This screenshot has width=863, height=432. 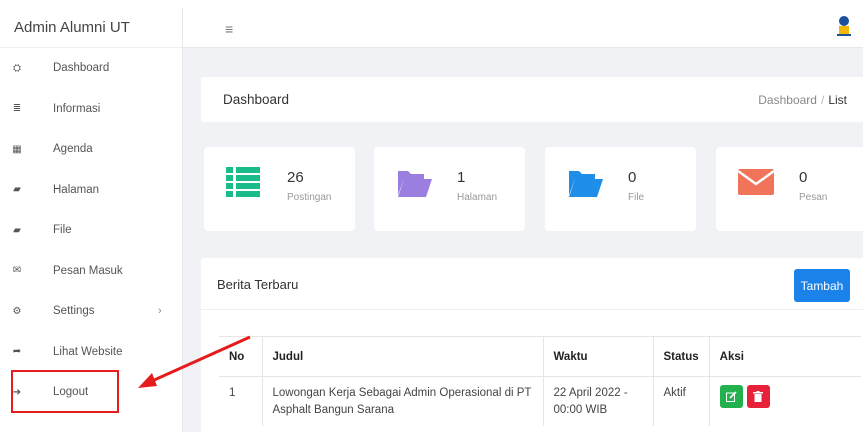 What do you see at coordinates (17, 352) in the screenshot?
I see `share-icon: ➦` at bounding box center [17, 352].